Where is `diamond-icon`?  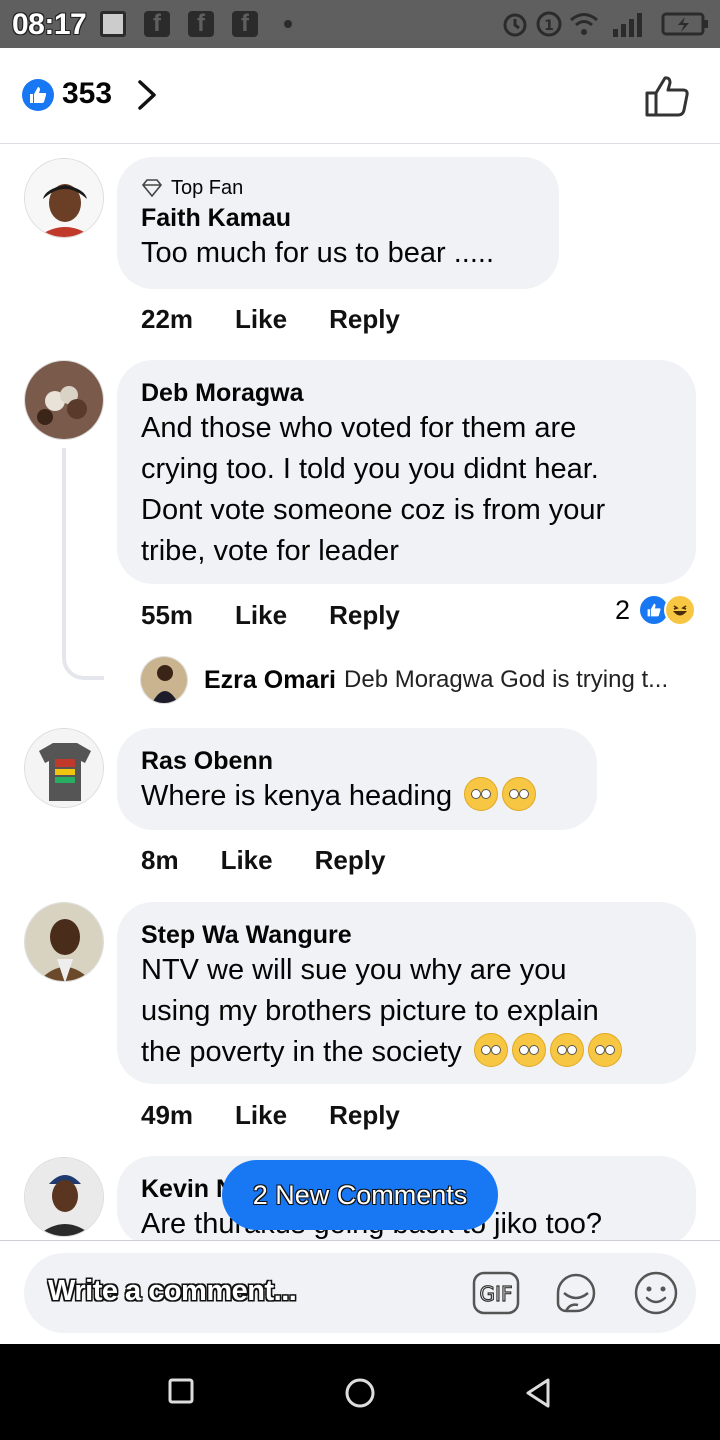
diamond-icon is located at coordinates (152, 188).